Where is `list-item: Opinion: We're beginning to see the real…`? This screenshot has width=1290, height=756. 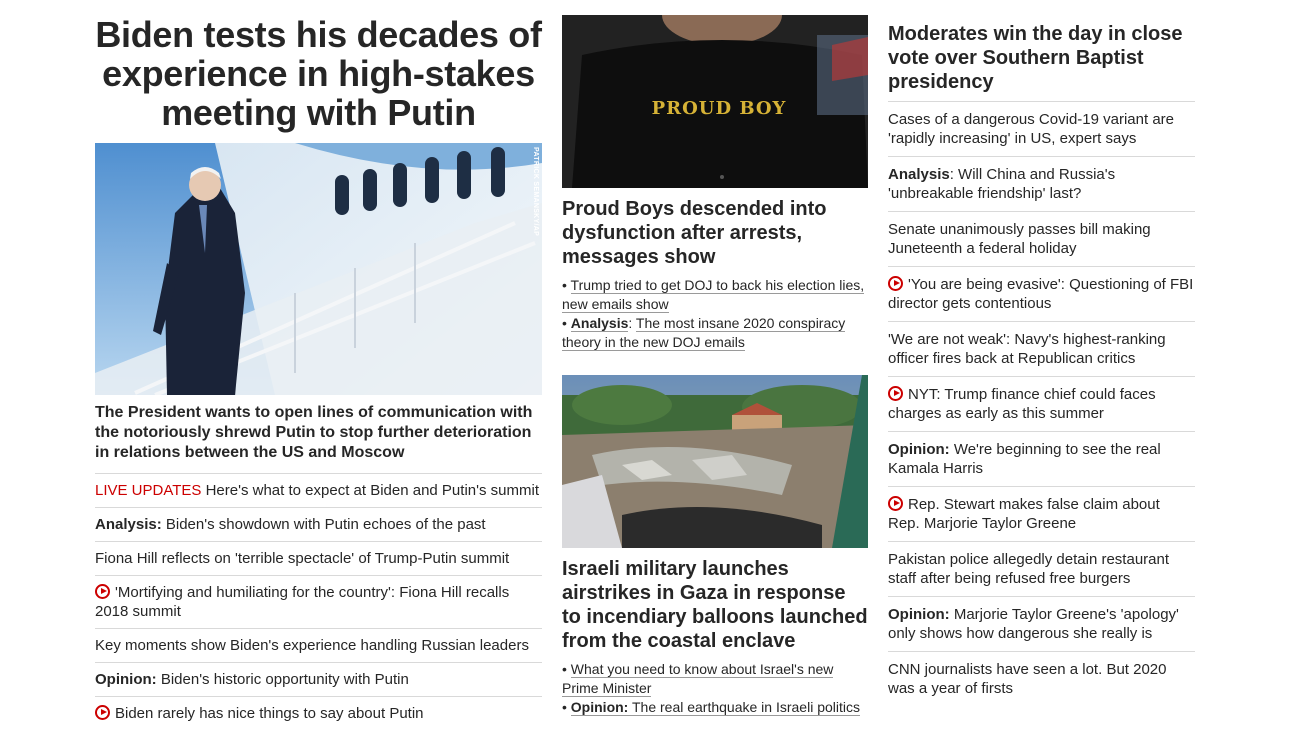 list-item: Opinion: We're beginning to see the real… is located at coordinates (1041, 458).